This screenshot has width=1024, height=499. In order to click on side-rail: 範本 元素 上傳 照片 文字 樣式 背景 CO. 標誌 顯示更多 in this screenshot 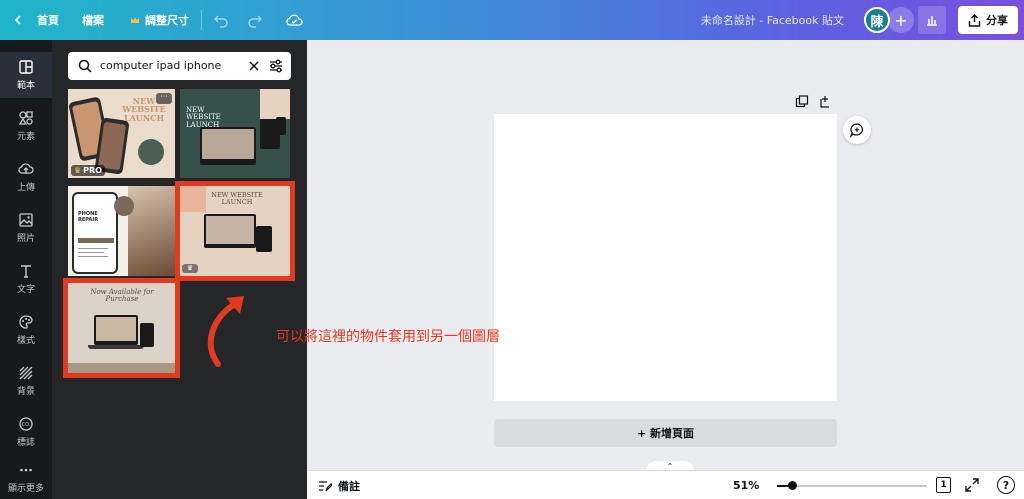, I will do `click(26, 269)`.